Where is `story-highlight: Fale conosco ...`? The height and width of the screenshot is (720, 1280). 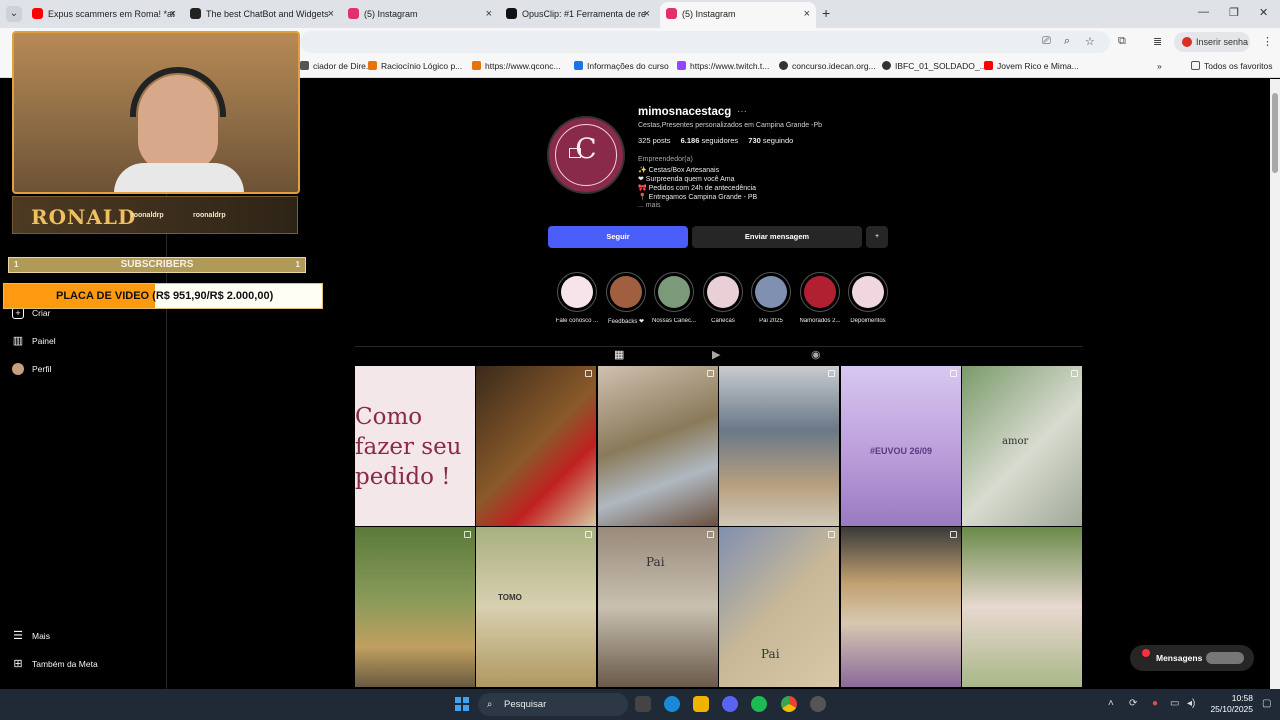
story-highlight: Fale conosco ... is located at coordinates (577, 298).